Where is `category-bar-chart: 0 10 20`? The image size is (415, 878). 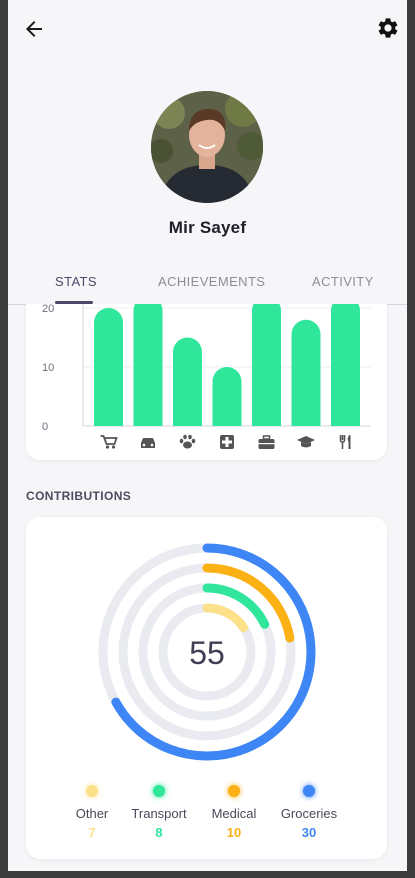
category-bar-chart: 0 10 20 is located at coordinates (206, 376).